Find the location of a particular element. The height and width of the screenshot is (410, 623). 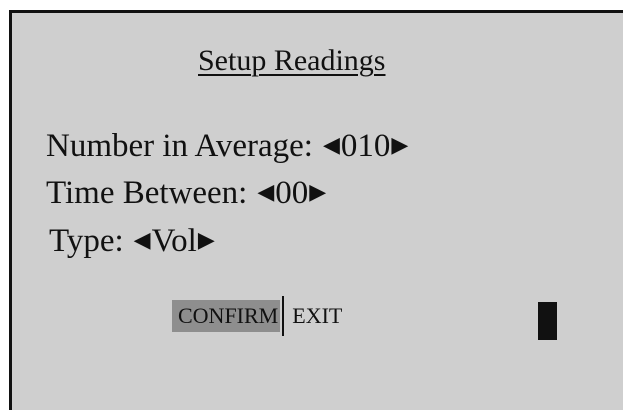

field-value: Vol is located at coordinates (174, 241).